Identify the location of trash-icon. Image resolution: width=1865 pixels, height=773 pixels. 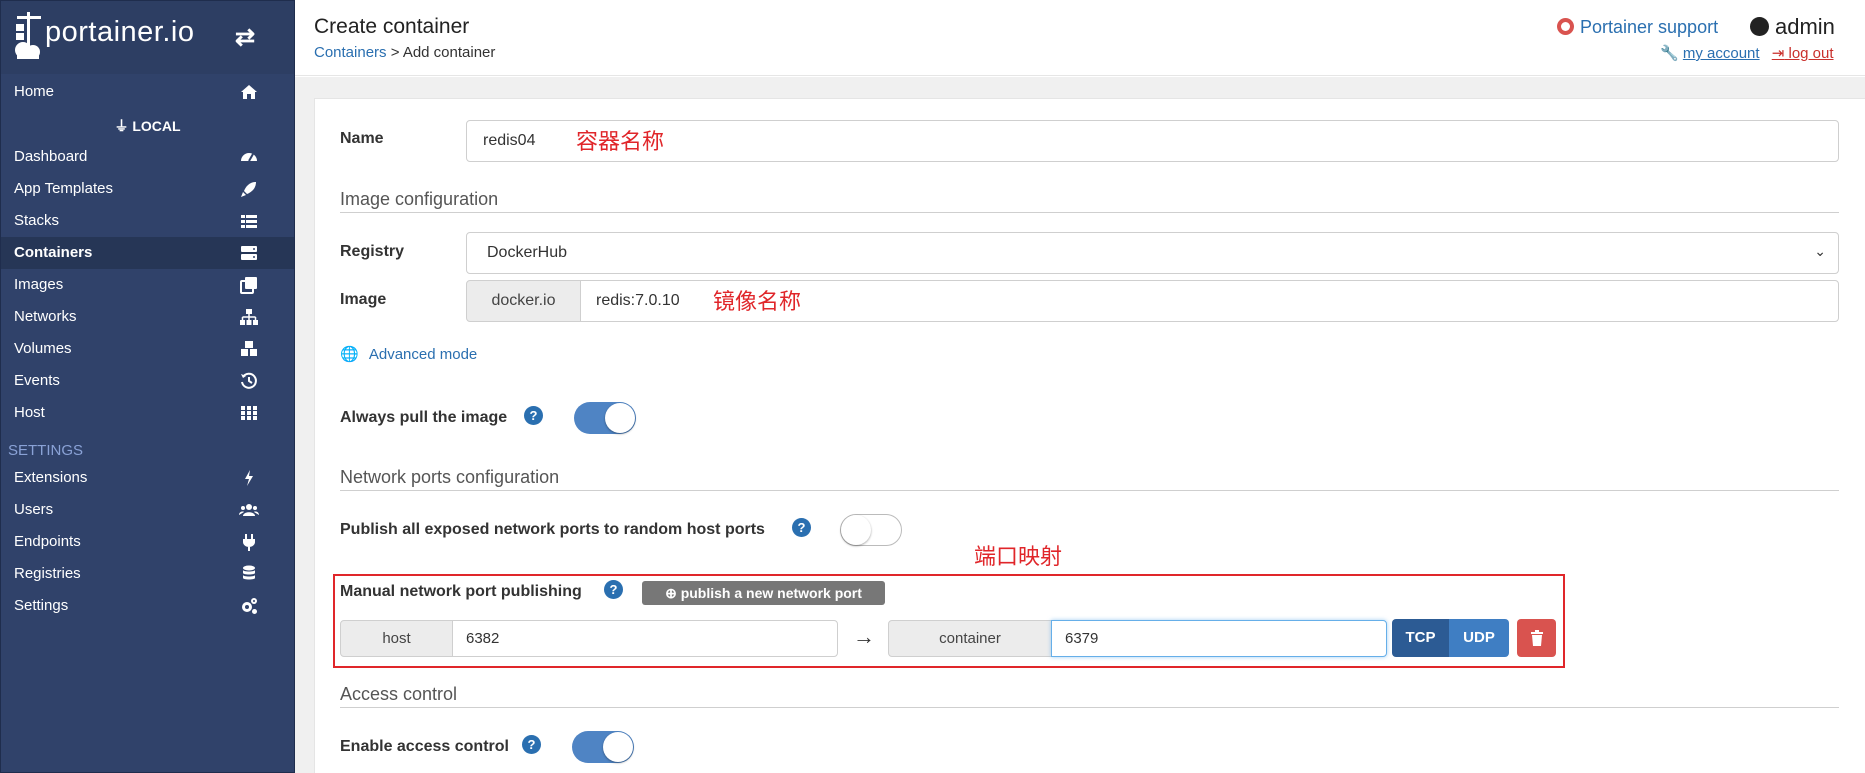
(1536, 638).